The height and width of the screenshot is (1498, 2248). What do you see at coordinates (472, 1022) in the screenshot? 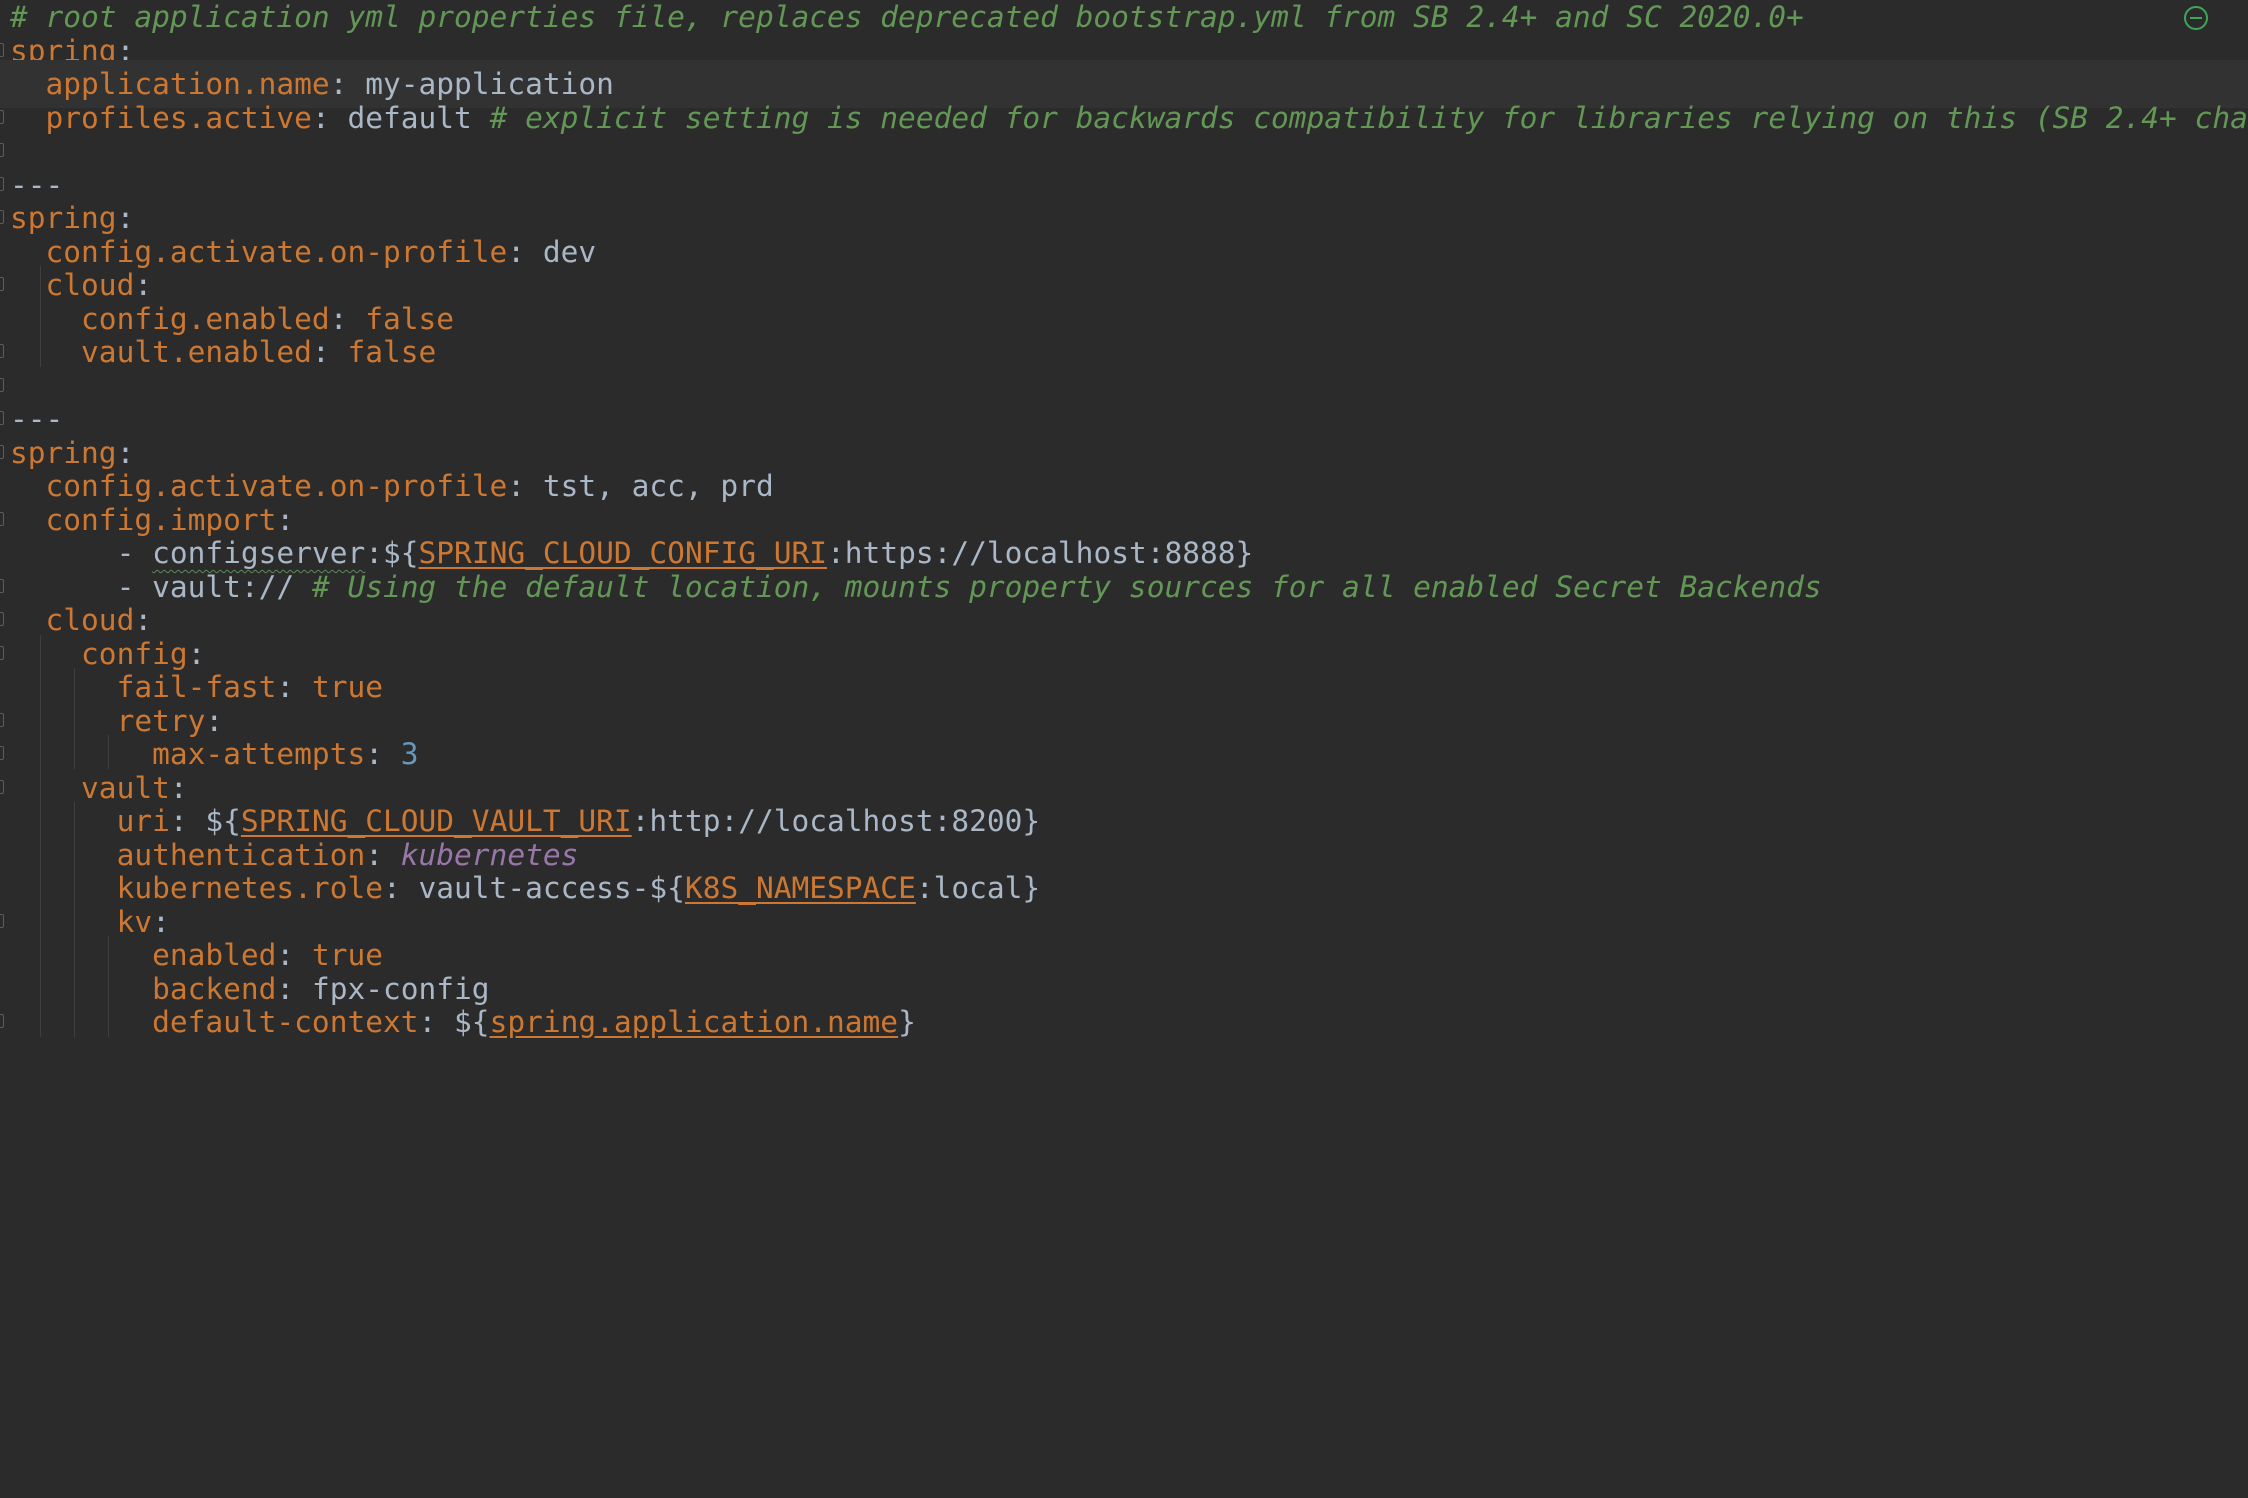
I see `code-token: ${` at bounding box center [472, 1022].